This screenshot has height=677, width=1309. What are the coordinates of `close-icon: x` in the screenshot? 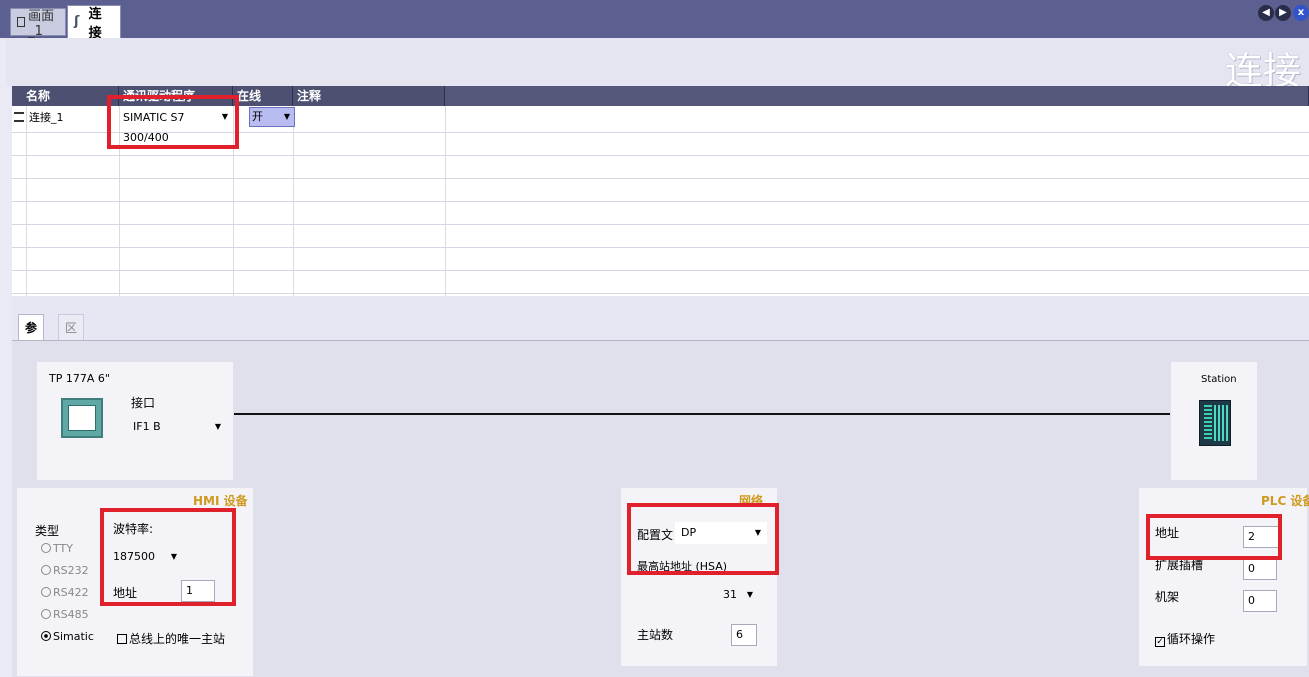 It's located at (1301, 13).